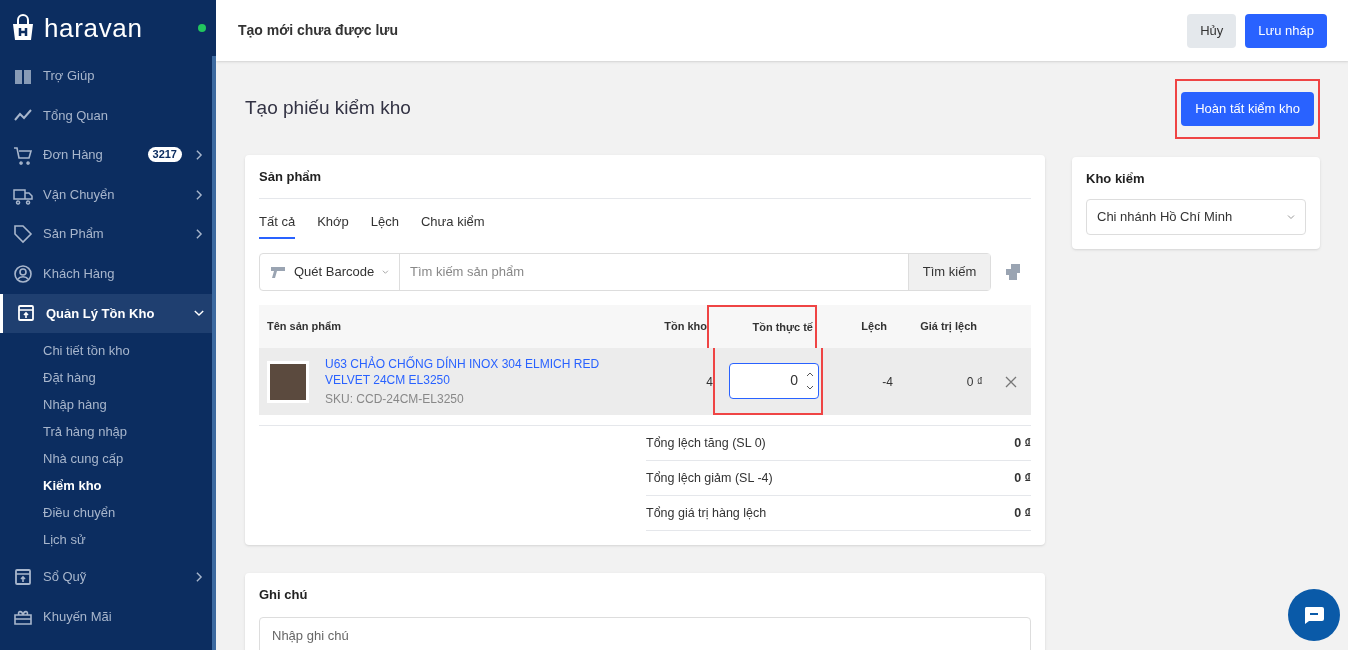 The image size is (1348, 650). Describe the element at coordinates (108, 351) in the screenshot. I see `submenu-item: Chi tiết tồn kho` at that location.